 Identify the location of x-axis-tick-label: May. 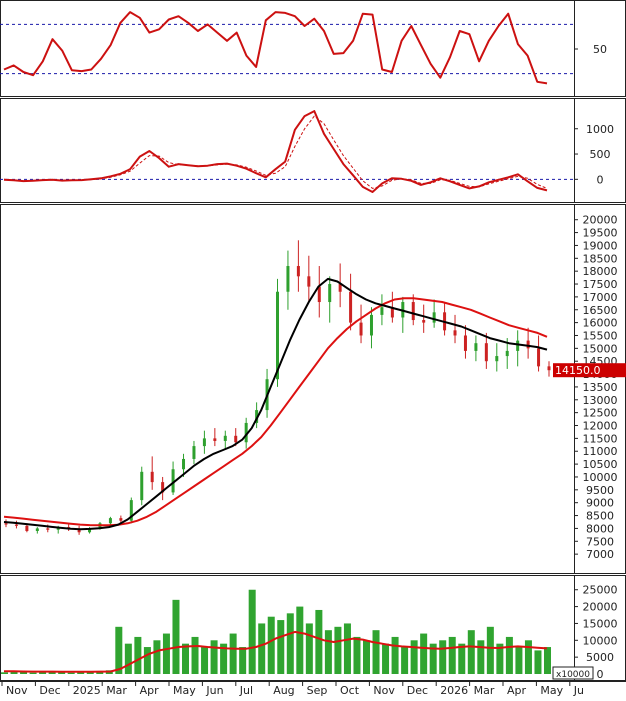
(551, 690).